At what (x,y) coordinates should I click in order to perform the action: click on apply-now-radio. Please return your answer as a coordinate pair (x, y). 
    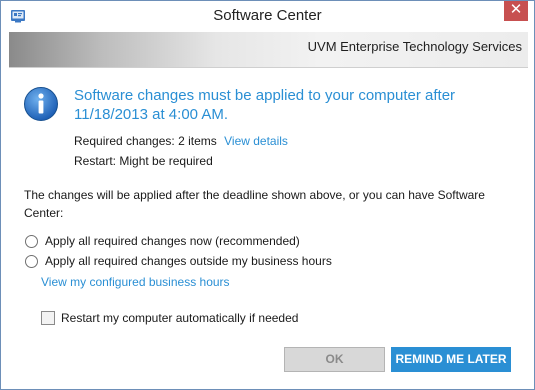
    Looking at the image, I should click on (31, 241).